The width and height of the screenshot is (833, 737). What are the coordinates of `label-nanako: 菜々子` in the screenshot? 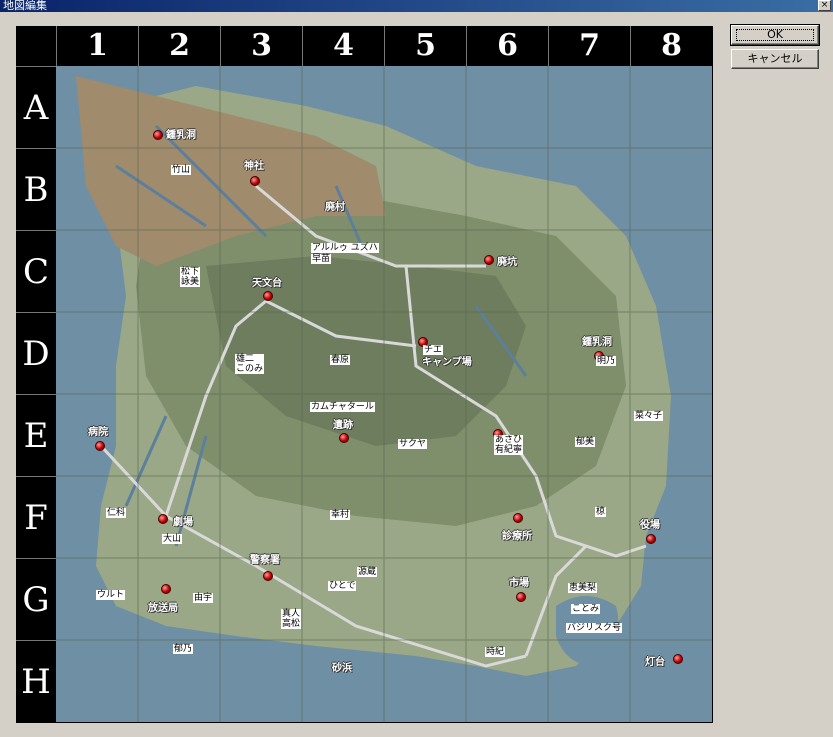 It's located at (649, 416).